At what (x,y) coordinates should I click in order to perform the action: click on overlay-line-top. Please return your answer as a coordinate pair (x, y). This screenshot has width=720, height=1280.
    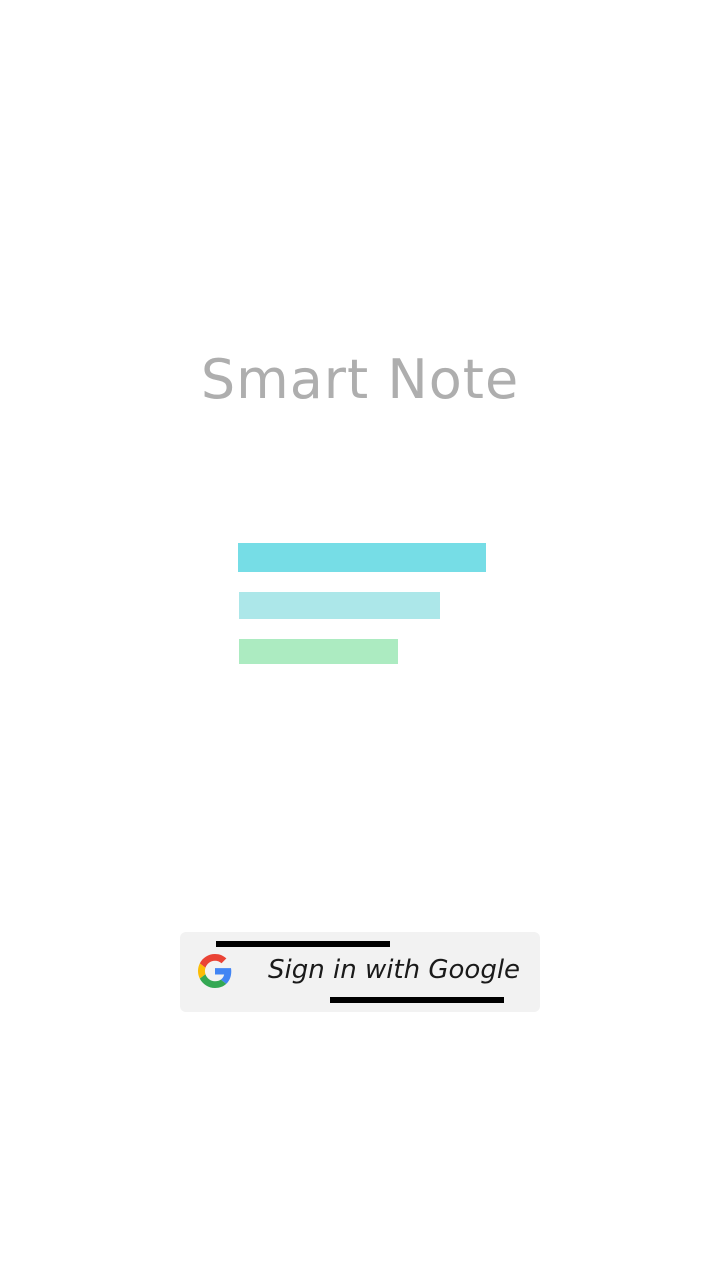
    Looking at the image, I should click on (303, 944).